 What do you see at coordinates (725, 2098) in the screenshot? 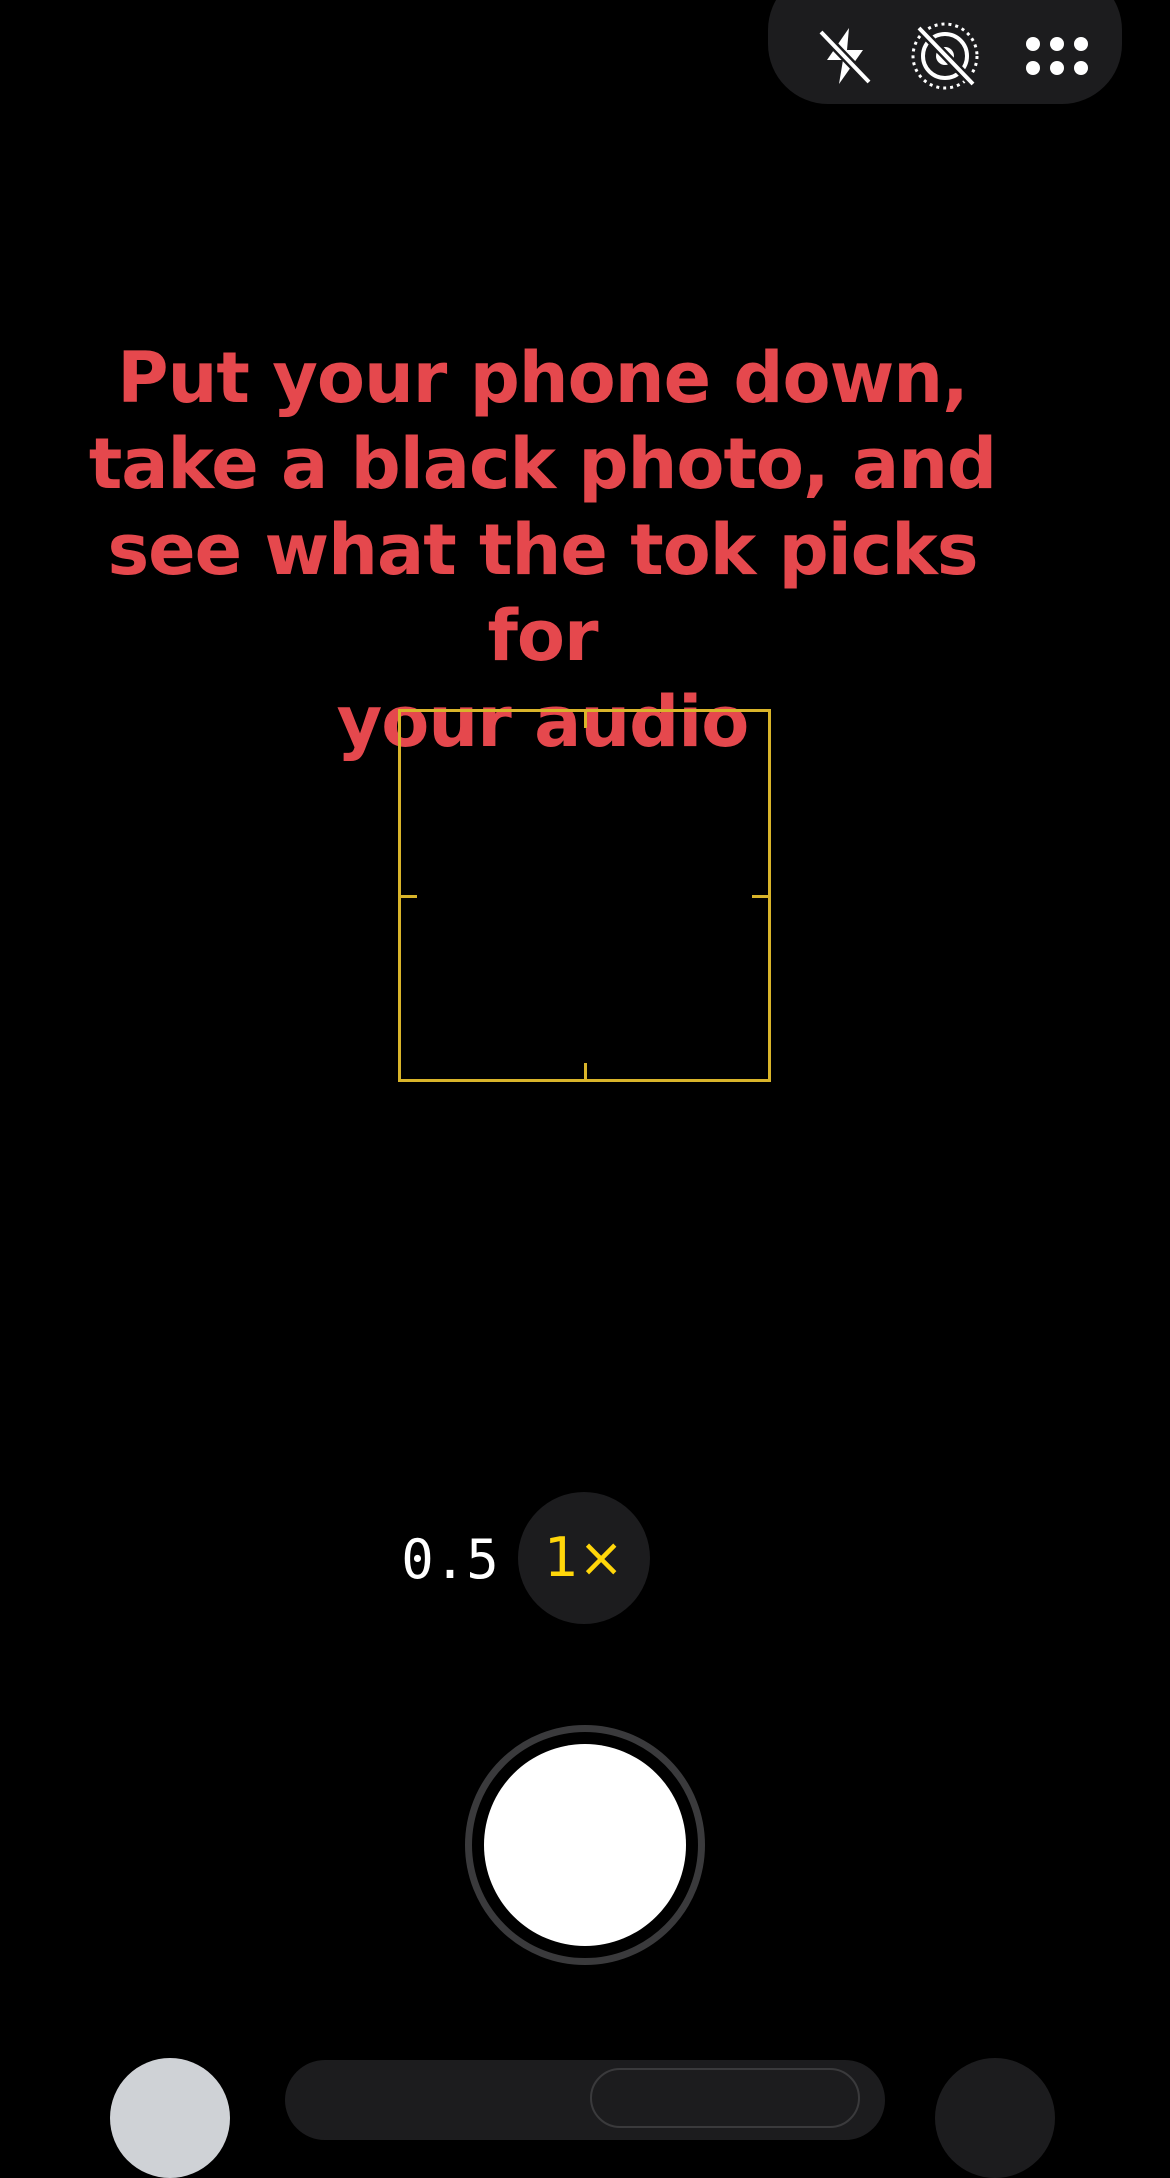
I see `mode-selector-active` at bounding box center [725, 2098].